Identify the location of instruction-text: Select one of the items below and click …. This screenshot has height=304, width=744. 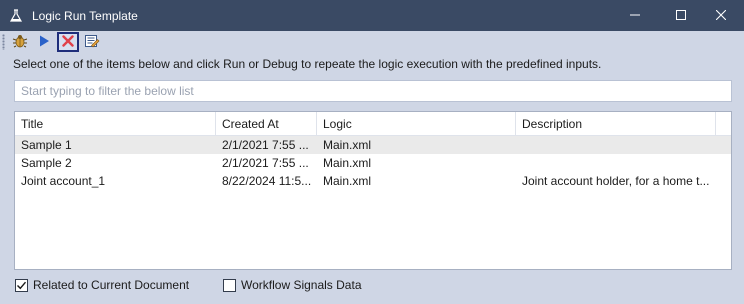
(307, 64).